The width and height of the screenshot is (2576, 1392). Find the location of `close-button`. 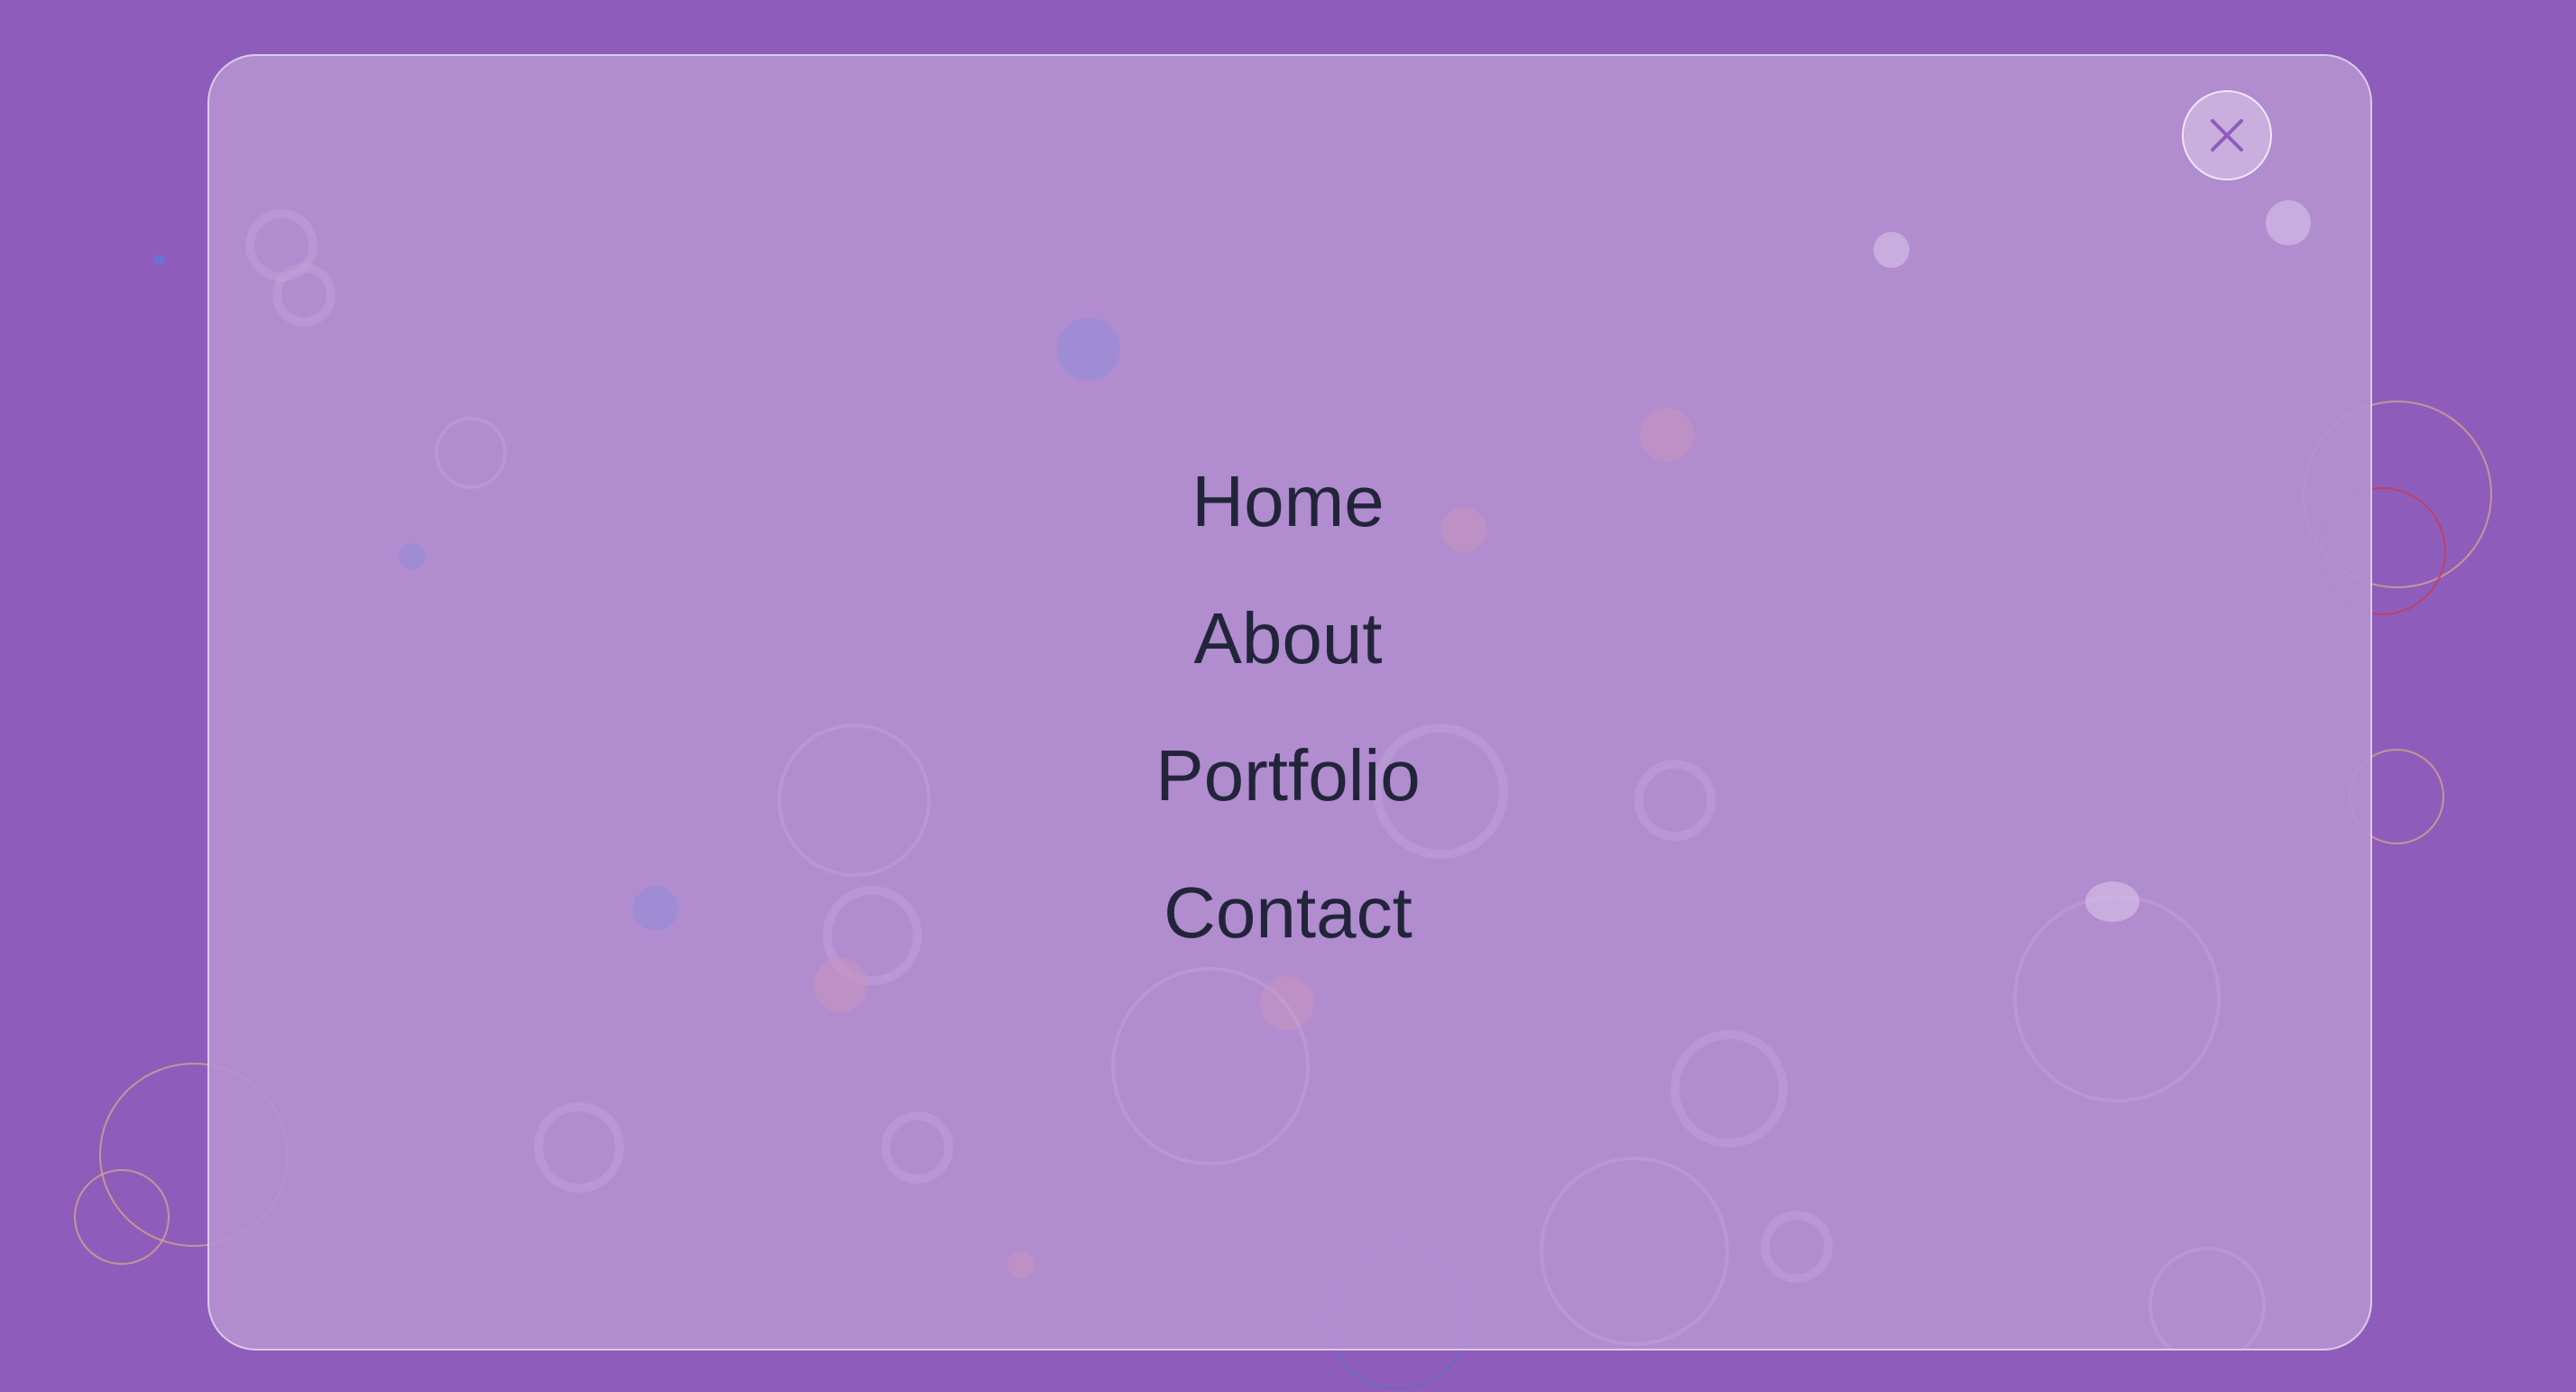

close-button is located at coordinates (2227, 135).